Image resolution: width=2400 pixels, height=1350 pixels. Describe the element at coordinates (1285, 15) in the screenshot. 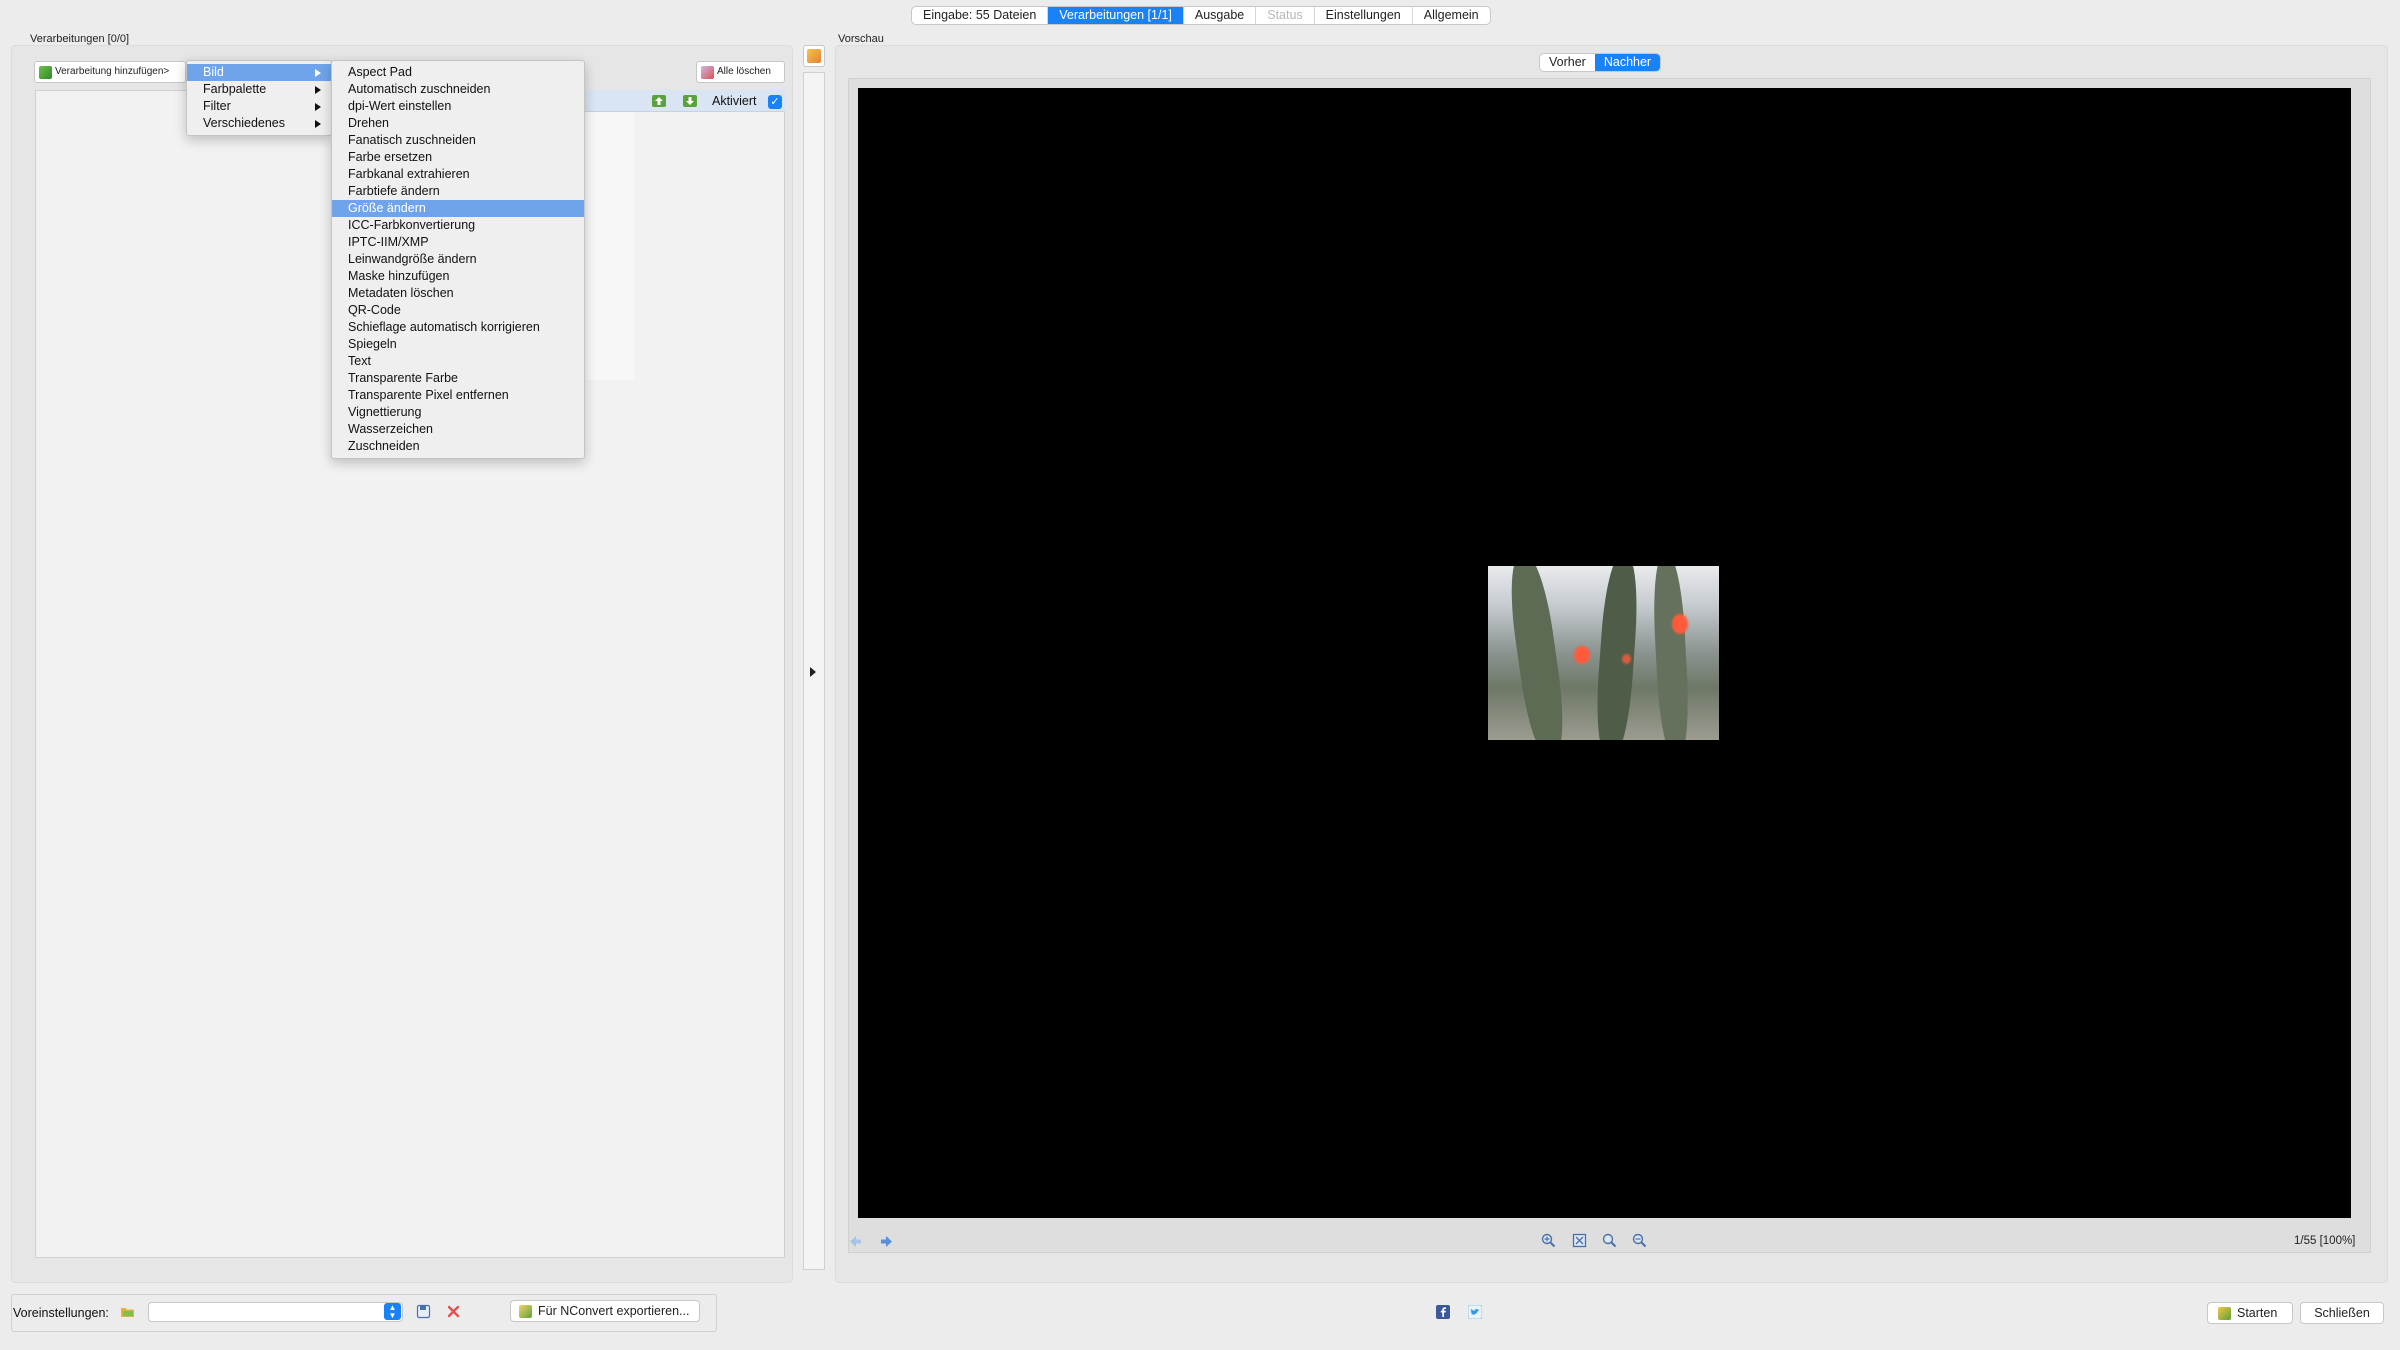

I see `tab-status: Status` at that location.